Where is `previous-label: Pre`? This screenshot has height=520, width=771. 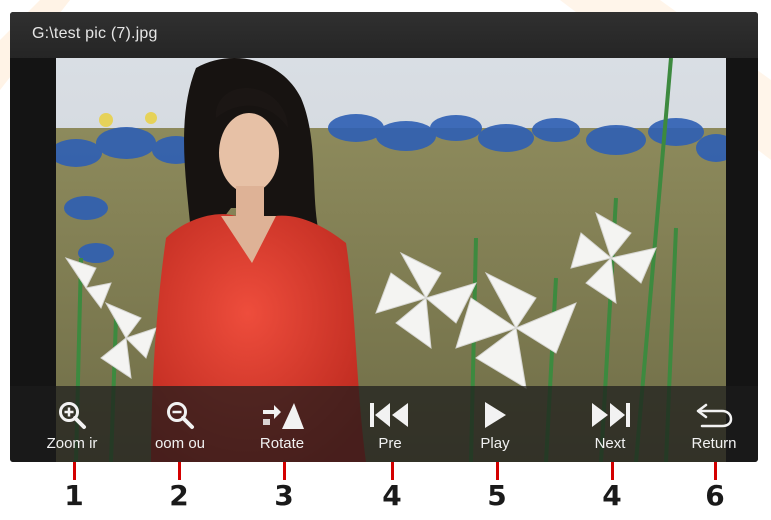 previous-label: Pre is located at coordinates (390, 443).